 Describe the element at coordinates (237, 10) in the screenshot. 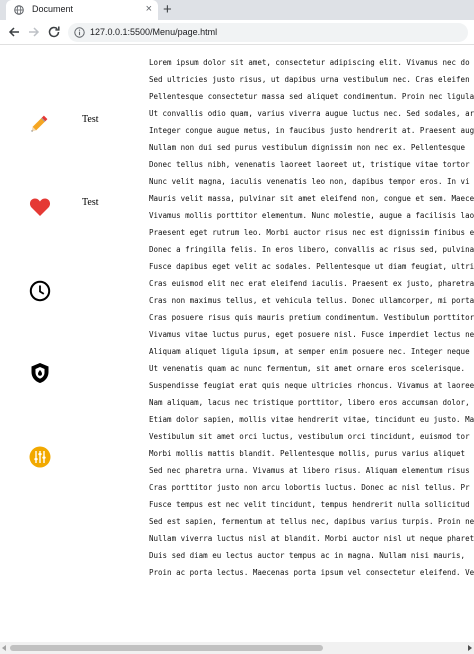

I see `tab-strip: Document × +` at that location.